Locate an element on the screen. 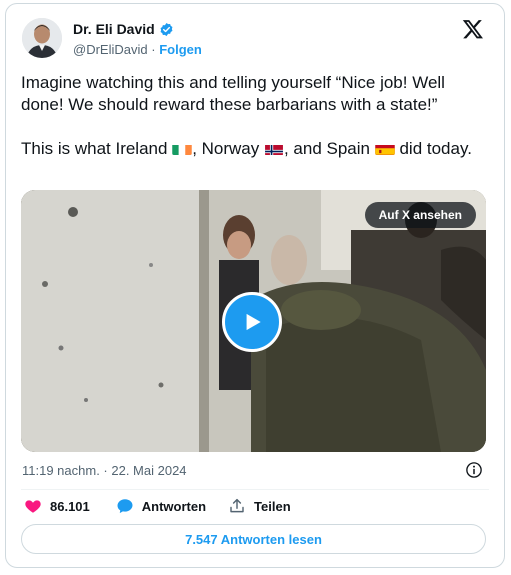  author-handle-row: @DrEliDavid · Folgen is located at coordinates (137, 49).